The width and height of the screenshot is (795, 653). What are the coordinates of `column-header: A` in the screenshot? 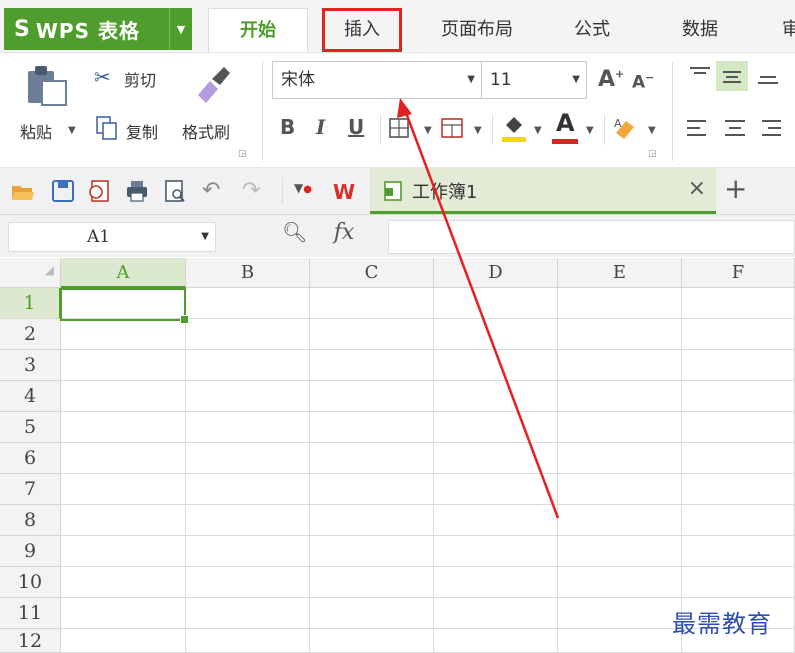 It's located at (123, 273).